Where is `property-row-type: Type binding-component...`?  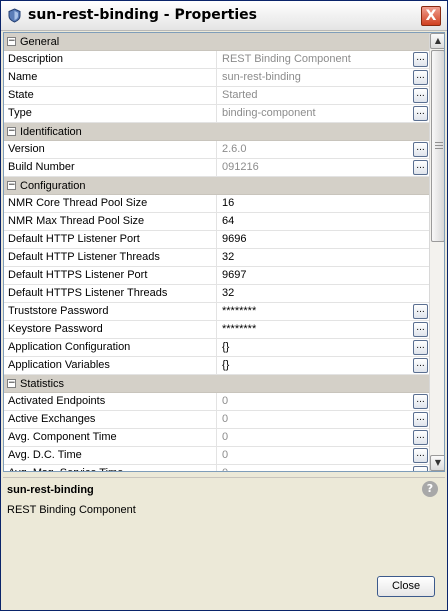
property-row-type: Type binding-component... is located at coordinates (216, 114).